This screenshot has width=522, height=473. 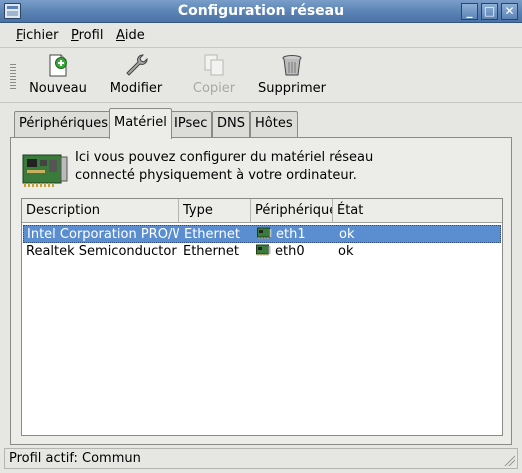 I want to click on title-bar: Configuration réseau _ □ ✕, so click(x=261, y=11).